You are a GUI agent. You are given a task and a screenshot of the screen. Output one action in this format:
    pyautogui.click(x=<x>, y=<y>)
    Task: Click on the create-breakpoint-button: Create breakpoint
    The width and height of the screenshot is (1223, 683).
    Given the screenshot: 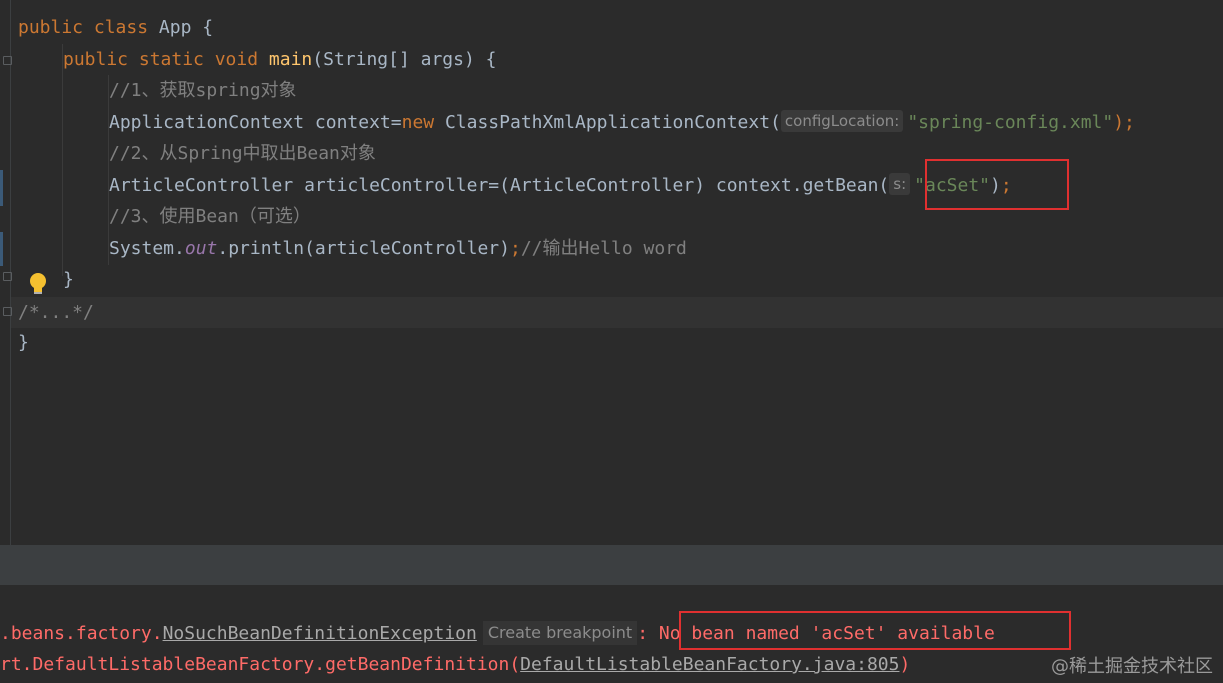 What is the action you would take?
    pyautogui.click(x=560, y=633)
    